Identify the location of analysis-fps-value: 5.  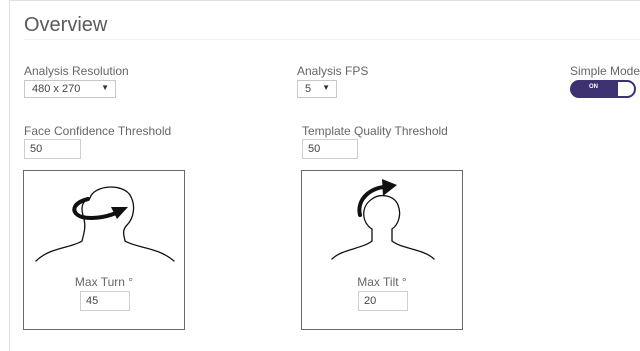
(308, 89).